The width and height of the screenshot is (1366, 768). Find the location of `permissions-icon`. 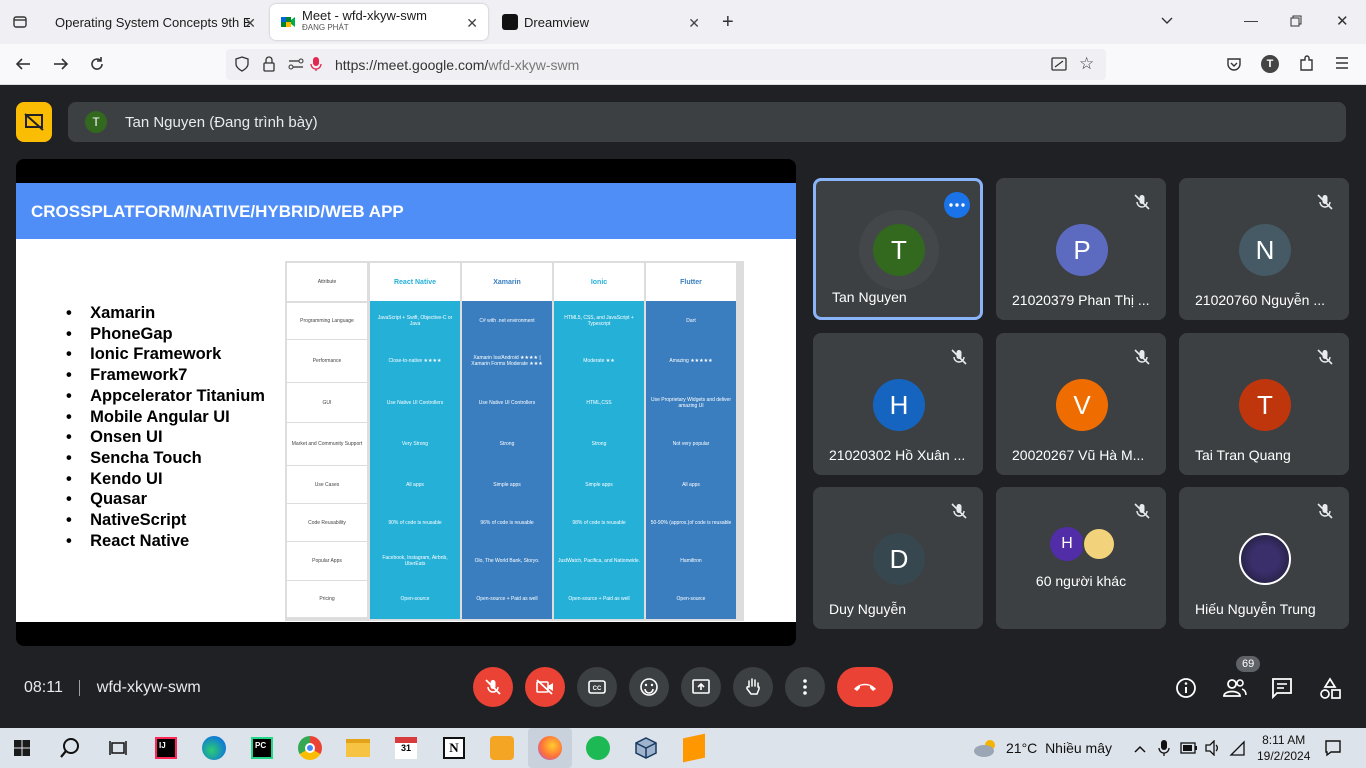

permissions-icon is located at coordinates (296, 66).